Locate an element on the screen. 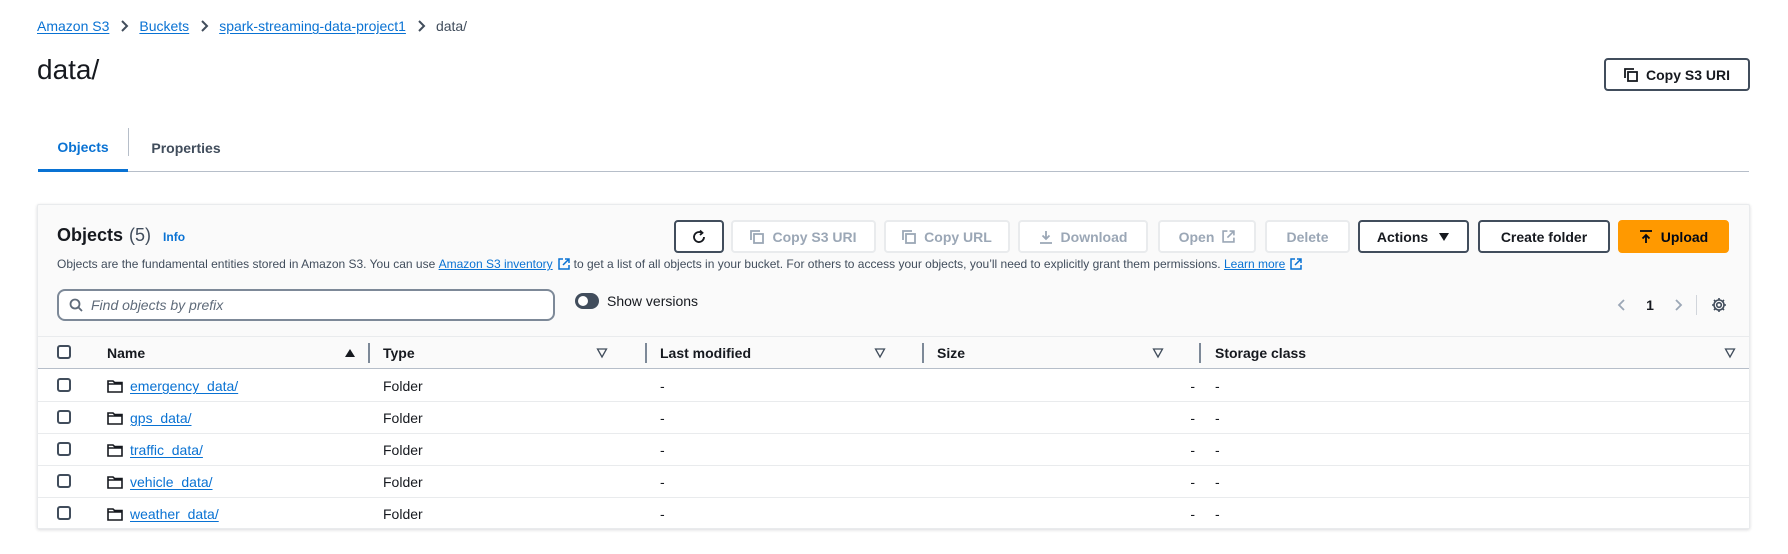 This screenshot has width=1788, height=554. name-cell: traffic_data/ is located at coordinates (155, 450).